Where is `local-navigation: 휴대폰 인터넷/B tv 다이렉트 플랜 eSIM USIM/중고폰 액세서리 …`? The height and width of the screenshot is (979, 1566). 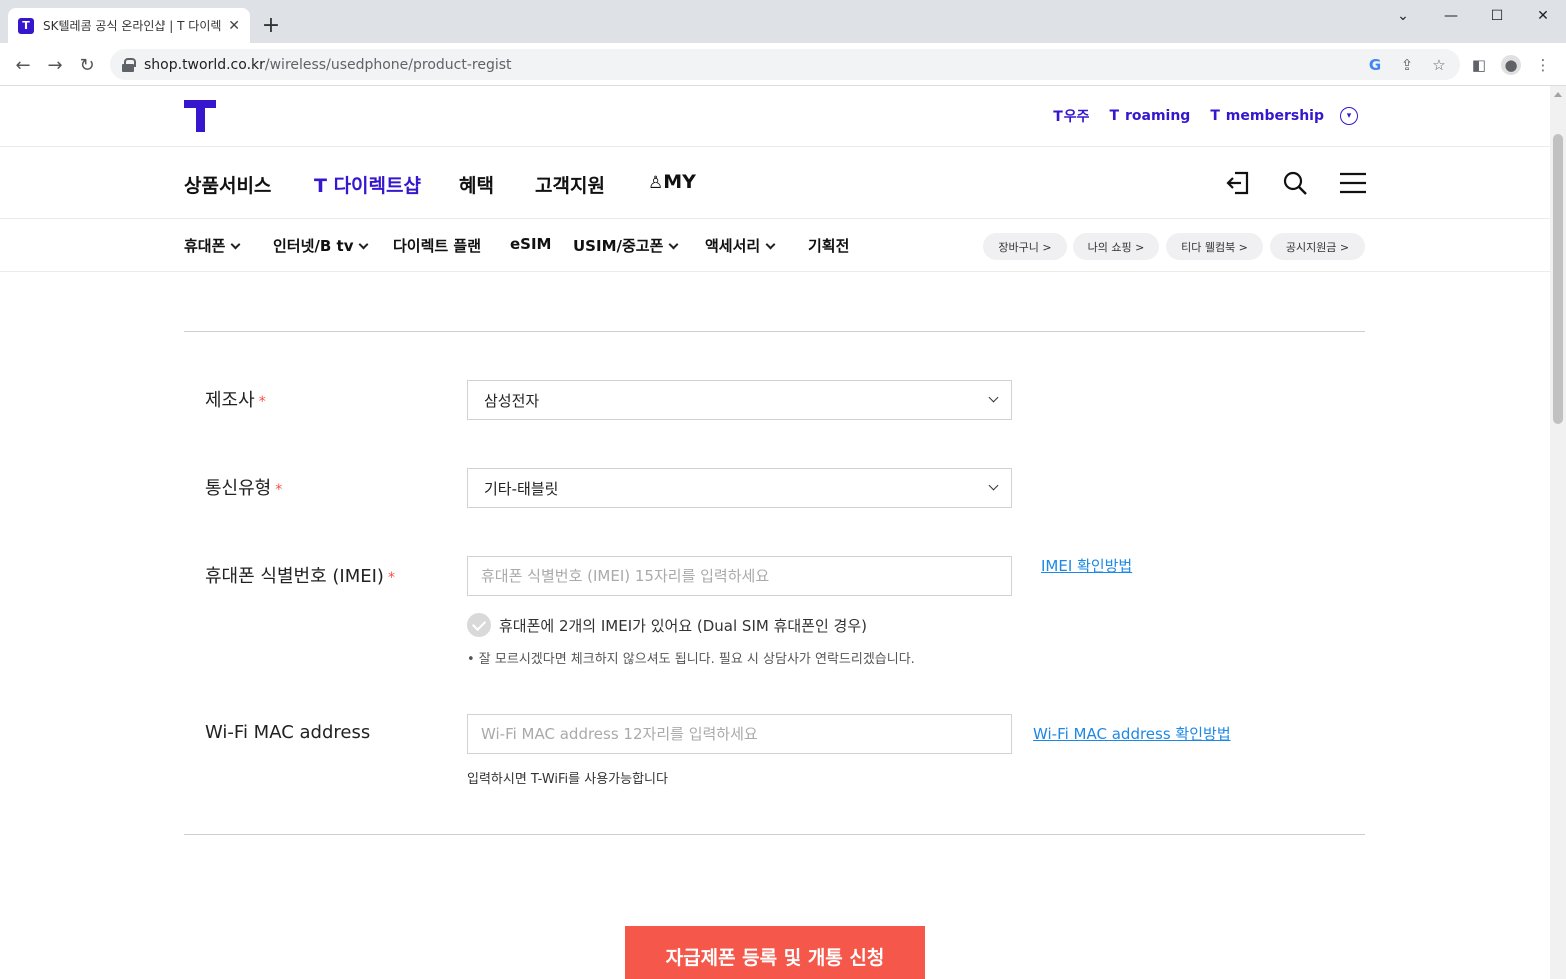 local-navigation: 휴대폰 인터넷/B tv 다이렉트 플랜 eSIM USIM/중고폰 액세서리 … is located at coordinates (775, 246).